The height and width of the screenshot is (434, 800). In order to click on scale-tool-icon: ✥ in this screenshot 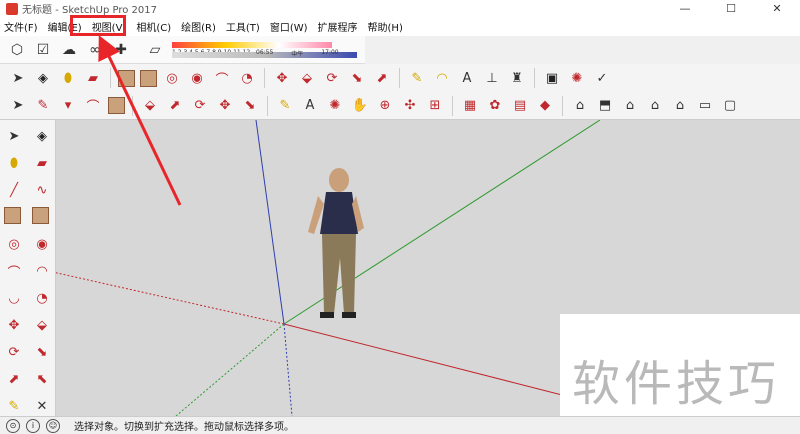, I will do `click(225, 106)`.